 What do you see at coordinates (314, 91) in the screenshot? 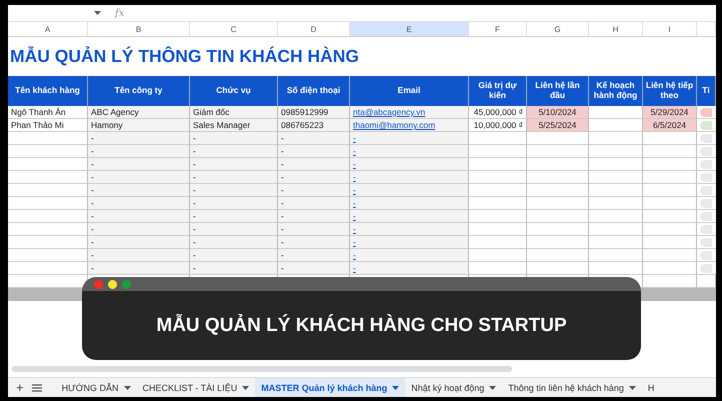
I see `header-cell: Số điện thoại` at bounding box center [314, 91].